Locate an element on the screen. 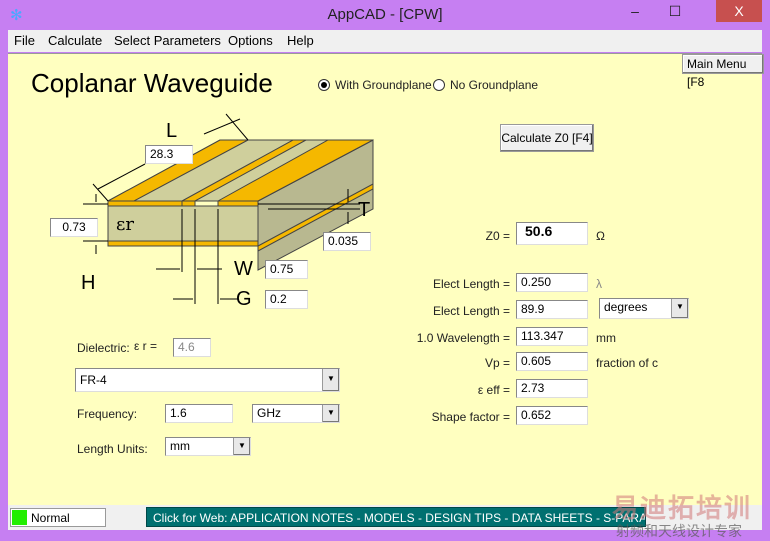  width-input: 0.75 is located at coordinates (286, 269).